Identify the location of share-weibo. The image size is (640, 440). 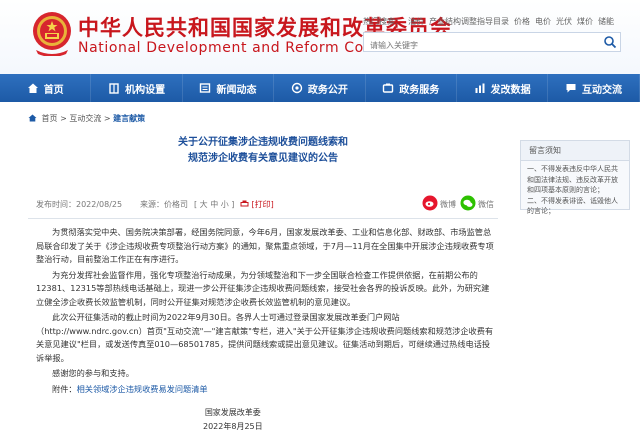
(430, 204).